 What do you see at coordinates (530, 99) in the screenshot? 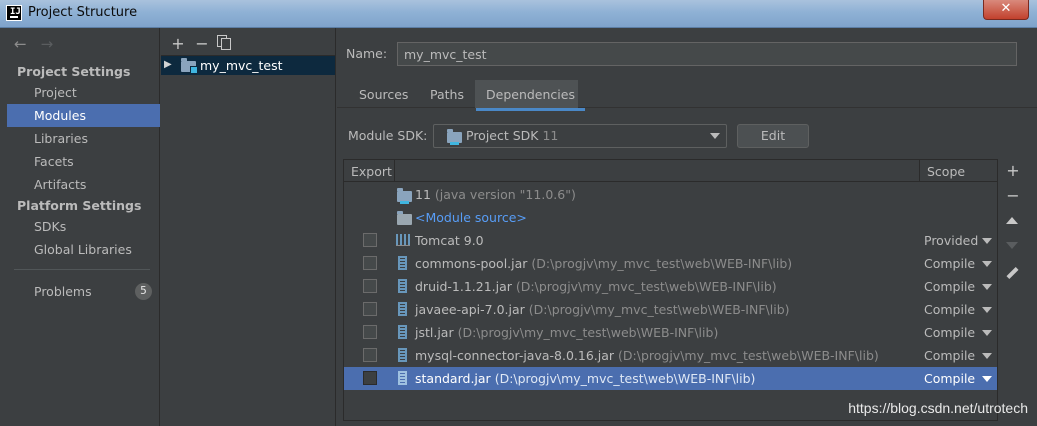
I see `tab-dependencies: Dependencies` at bounding box center [530, 99].